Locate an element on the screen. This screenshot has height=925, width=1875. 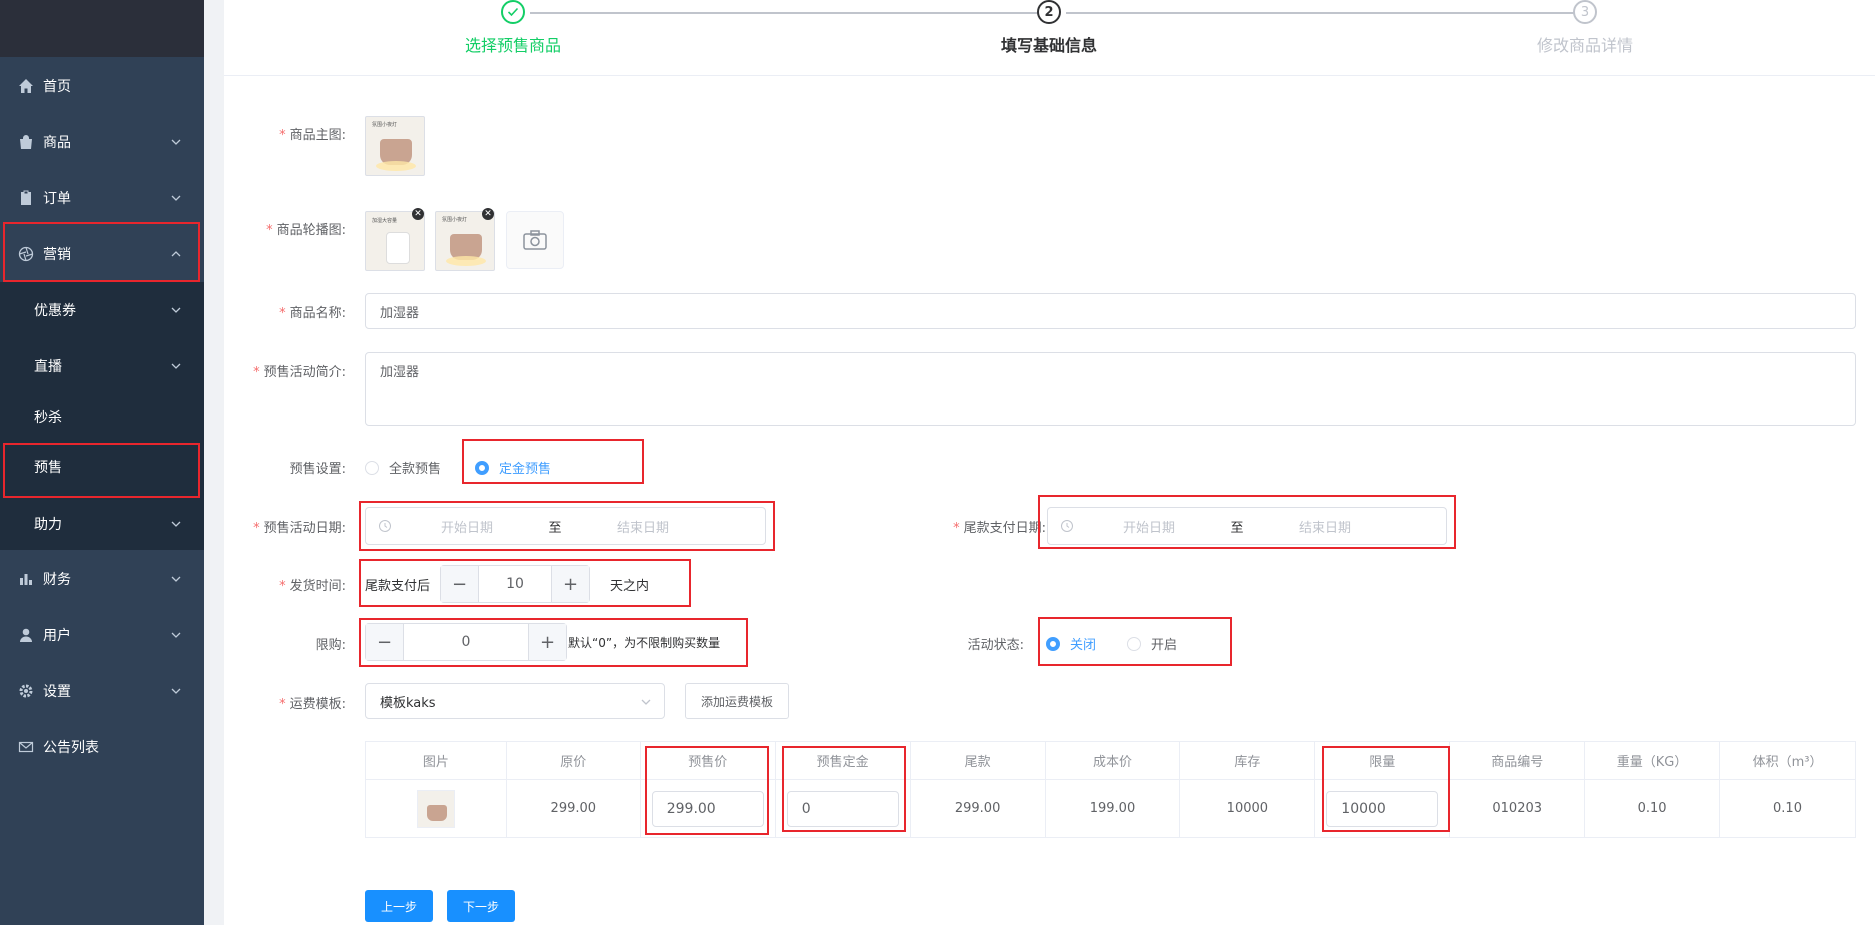
carousel-image-1: 加湿大容量 is located at coordinates (395, 241).